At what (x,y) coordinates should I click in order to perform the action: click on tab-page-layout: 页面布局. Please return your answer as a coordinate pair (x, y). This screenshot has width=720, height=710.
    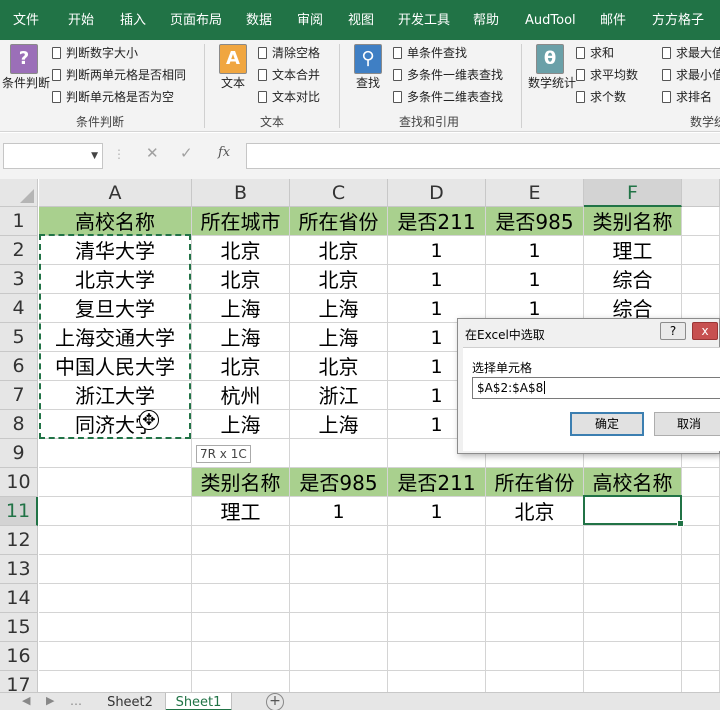
    Looking at the image, I should click on (196, 20).